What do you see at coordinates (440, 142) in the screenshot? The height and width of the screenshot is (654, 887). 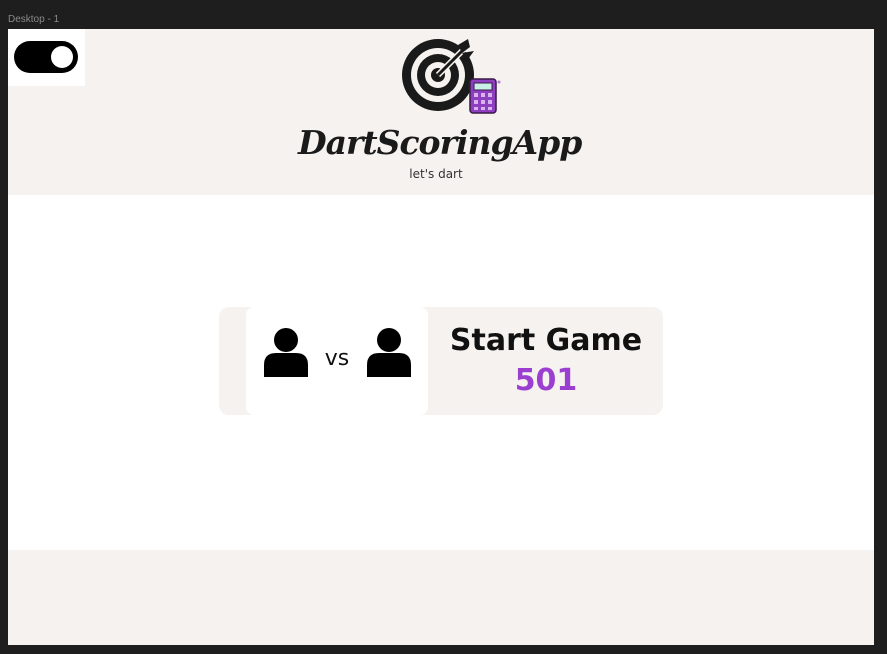 I see `logo-title: DartScoringApp` at bounding box center [440, 142].